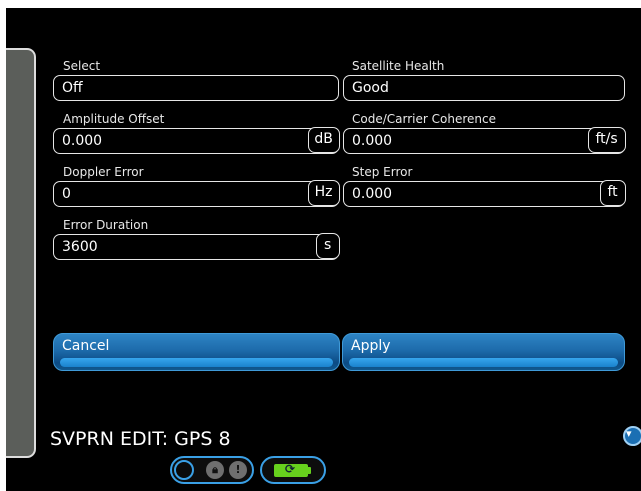 This screenshot has width=641, height=491. I want to click on error-duration-field: 3600 s, so click(196, 246).